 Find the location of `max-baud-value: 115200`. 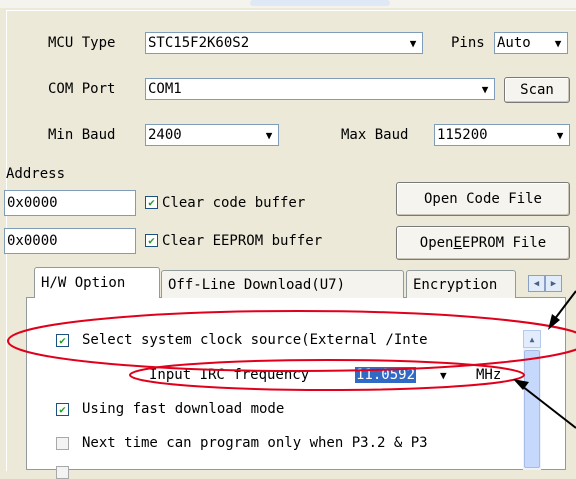

max-baud-value: 115200 is located at coordinates (462, 135).